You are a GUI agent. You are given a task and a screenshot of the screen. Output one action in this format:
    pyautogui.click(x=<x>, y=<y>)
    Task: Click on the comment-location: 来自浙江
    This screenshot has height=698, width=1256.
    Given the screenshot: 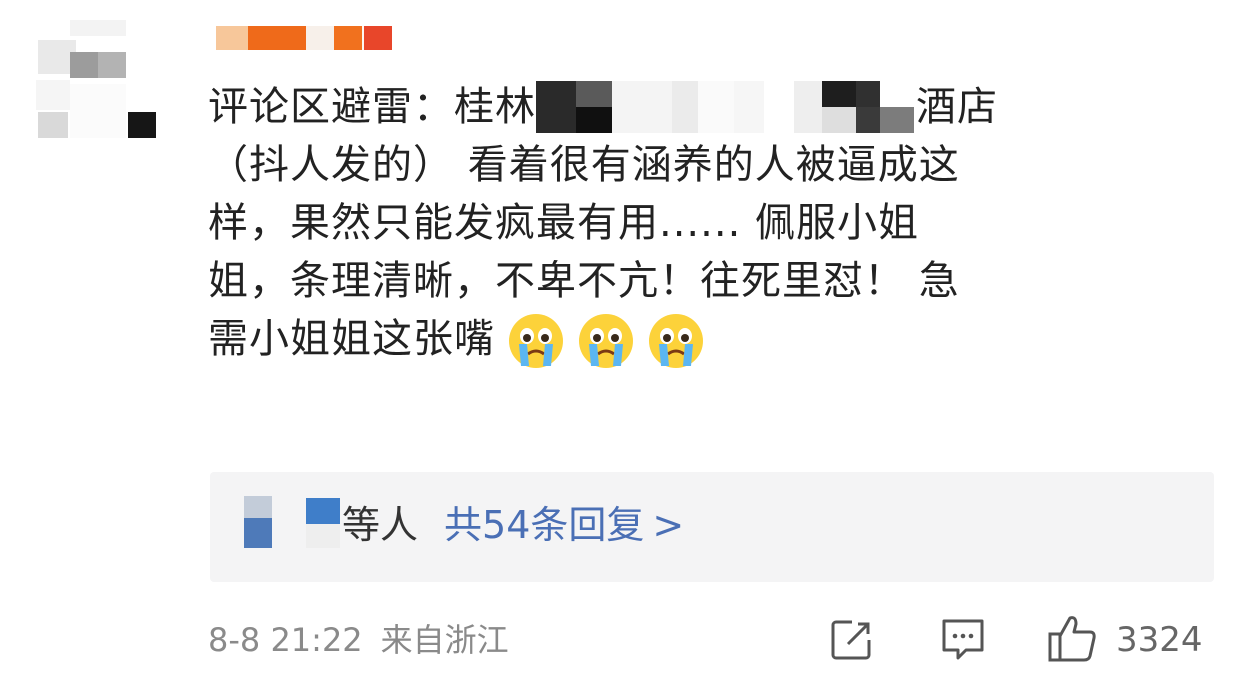 What is the action you would take?
    pyautogui.click(x=444, y=640)
    